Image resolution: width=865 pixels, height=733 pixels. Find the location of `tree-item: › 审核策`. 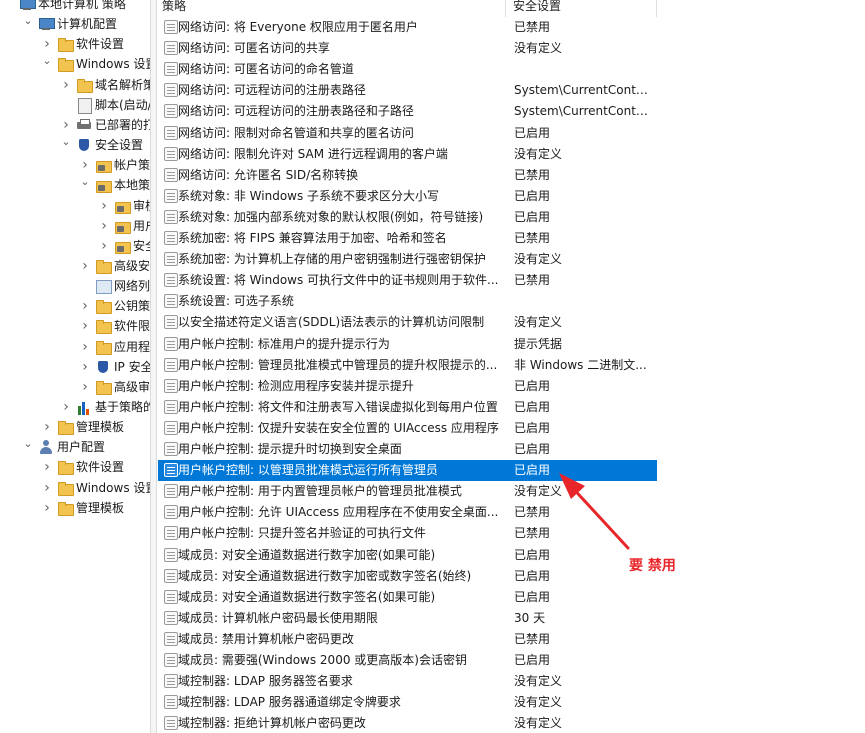

tree-item: › 审核策 is located at coordinates (124, 206).